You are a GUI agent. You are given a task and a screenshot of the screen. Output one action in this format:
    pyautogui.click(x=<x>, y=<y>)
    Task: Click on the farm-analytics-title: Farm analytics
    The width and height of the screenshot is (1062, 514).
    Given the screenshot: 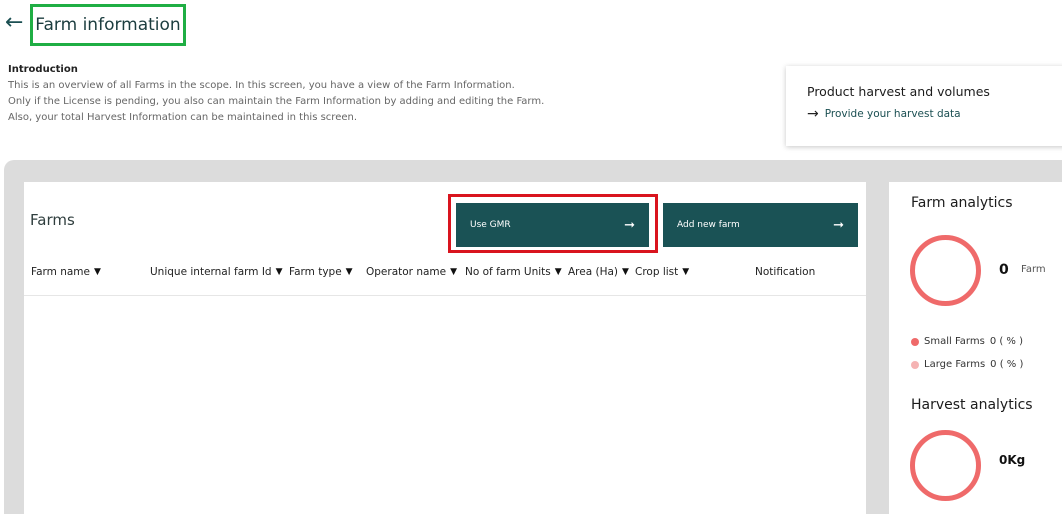 What is the action you would take?
    pyautogui.click(x=962, y=203)
    